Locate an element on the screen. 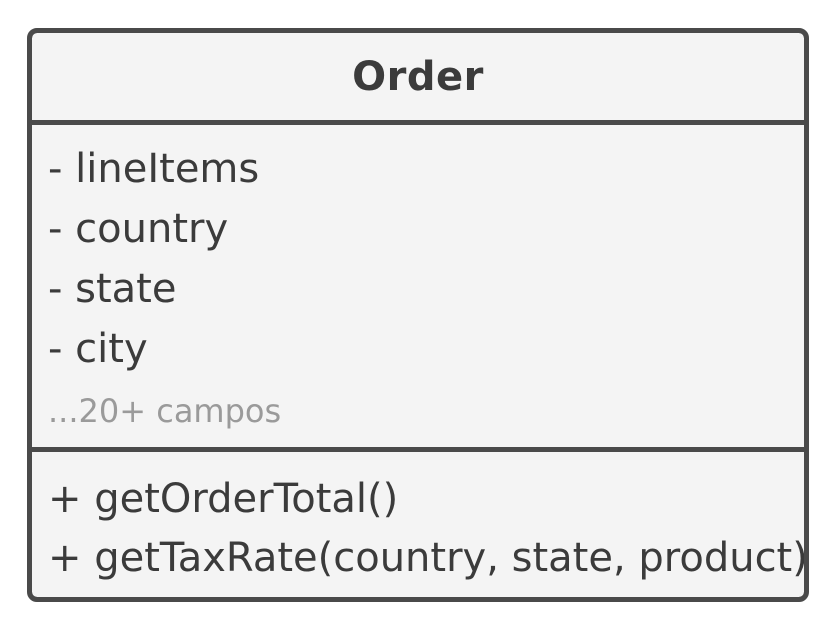  attributes-more-note: ...20+ campos is located at coordinates (165, 411).